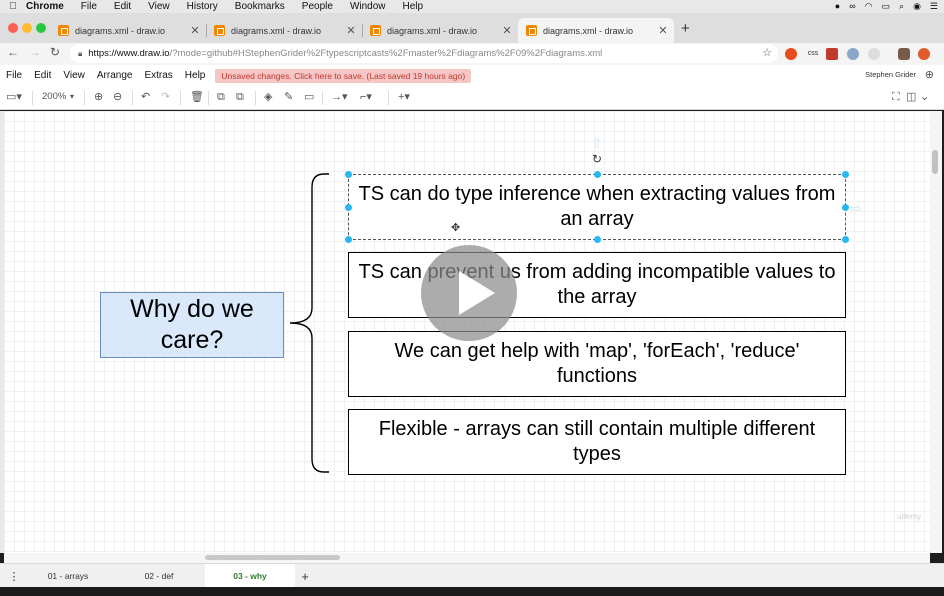  What do you see at coordinates (890, 74) in the screenshot?
I see `user-name: Stephen Grider` at bounding box center [890, 74].